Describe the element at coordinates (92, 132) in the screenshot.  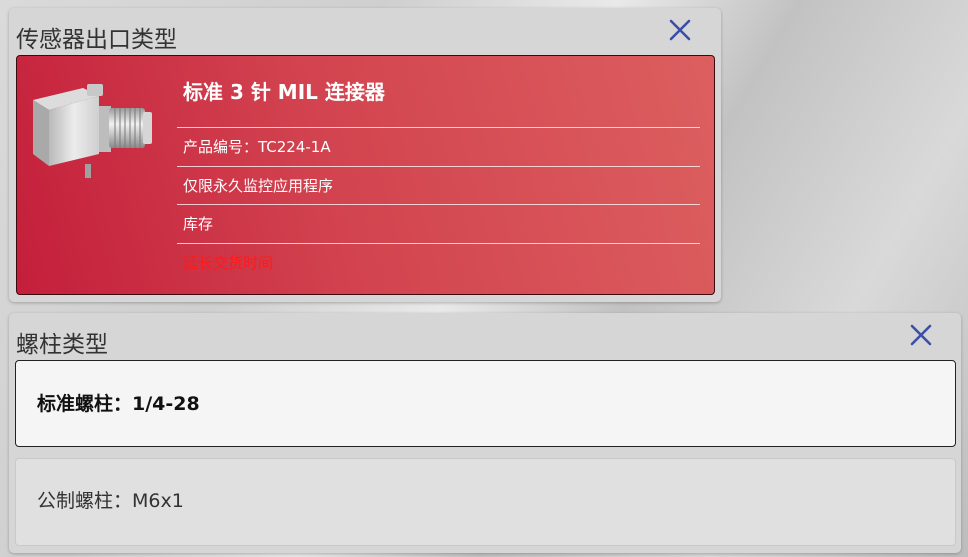
I see `sensor-image` at that location.